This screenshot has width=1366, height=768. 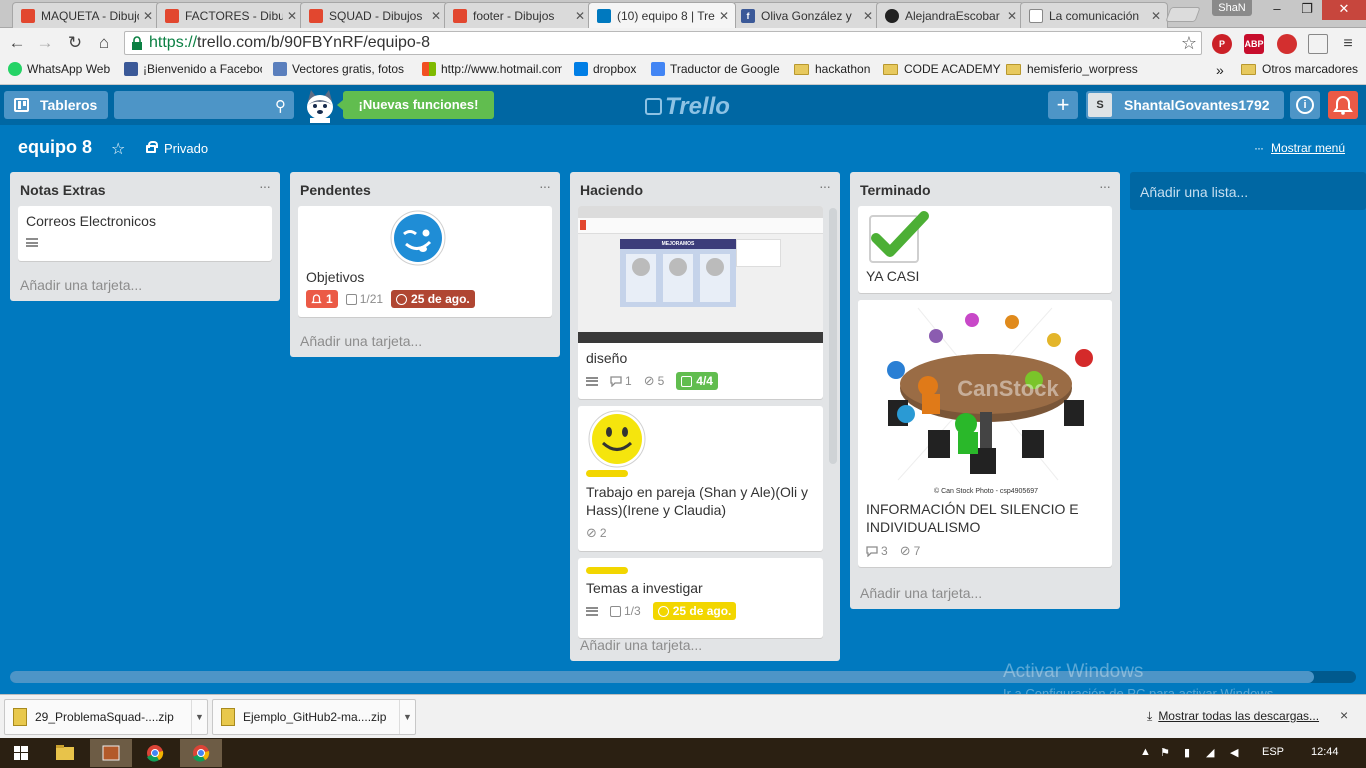 What do you see at coordinates (111, 753) in the screenshot?
I see `taskbar-app-icon` at bounding box center [111, 753].